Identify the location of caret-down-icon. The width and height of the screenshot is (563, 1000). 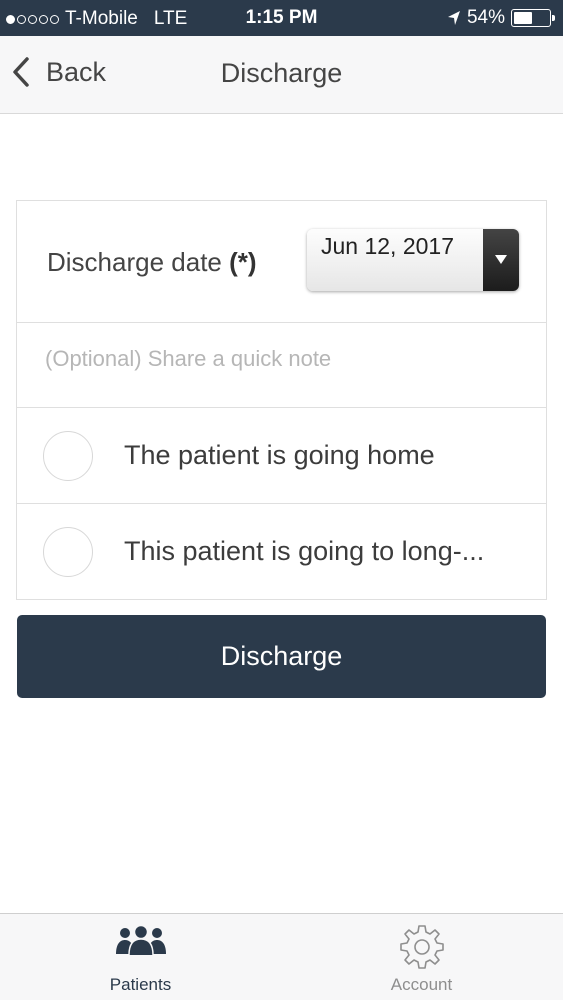
(501, 259).